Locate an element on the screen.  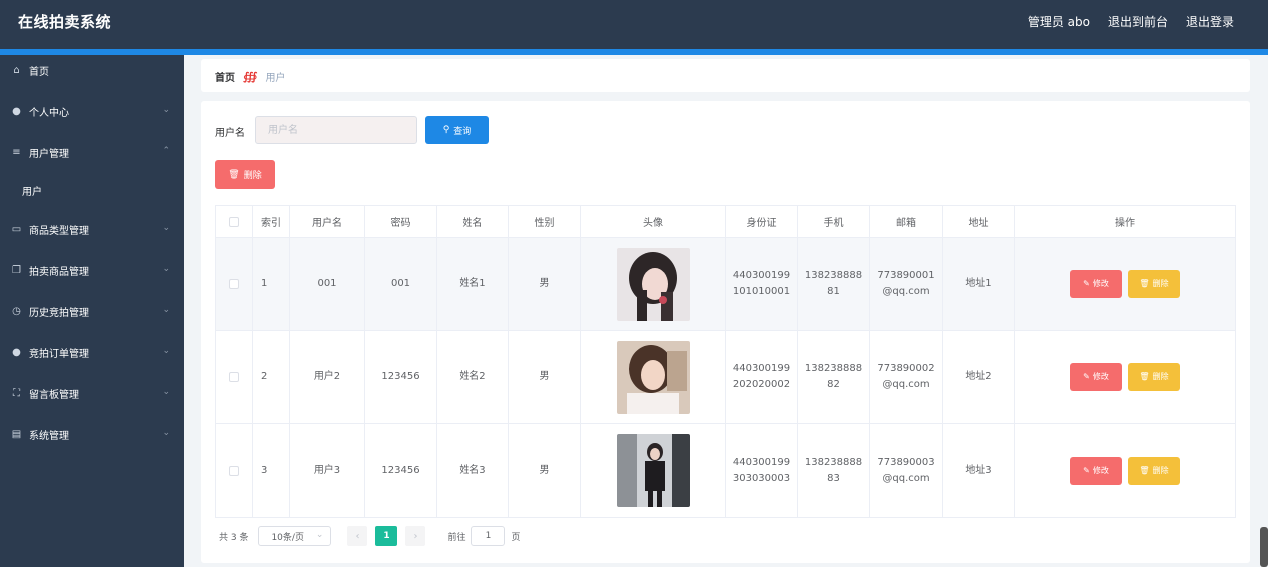
query-button: ⚲ 查询 is located at coordinates (457, 130).